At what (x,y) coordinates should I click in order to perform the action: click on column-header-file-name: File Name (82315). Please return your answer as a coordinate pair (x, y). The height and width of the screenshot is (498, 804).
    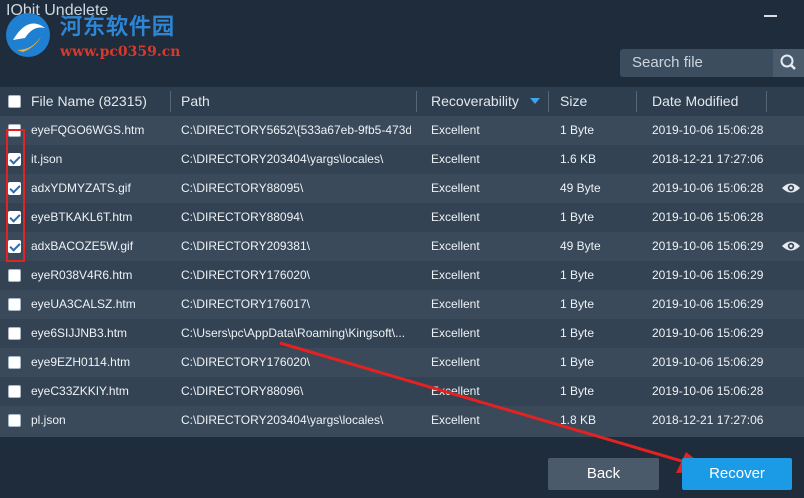
    Looking at the image, I should click on (89, 101).